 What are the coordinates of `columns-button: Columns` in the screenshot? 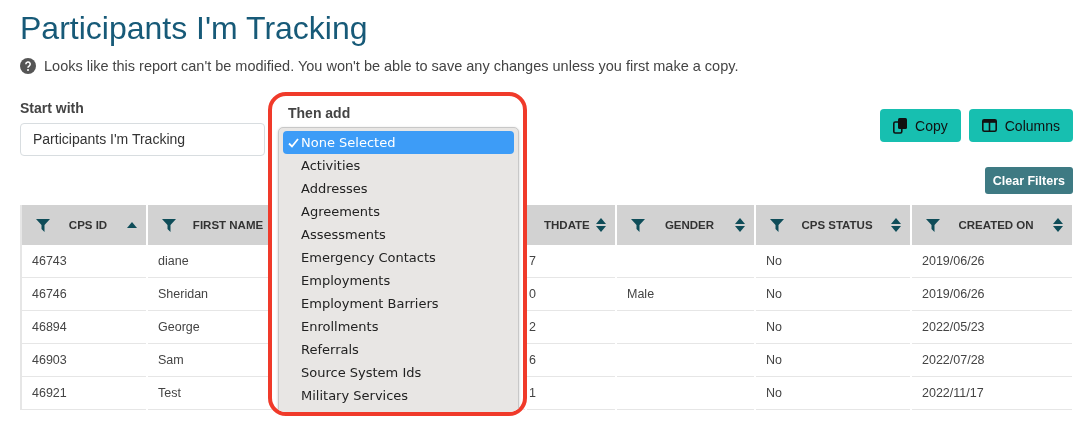 It's located at (1020, 125).